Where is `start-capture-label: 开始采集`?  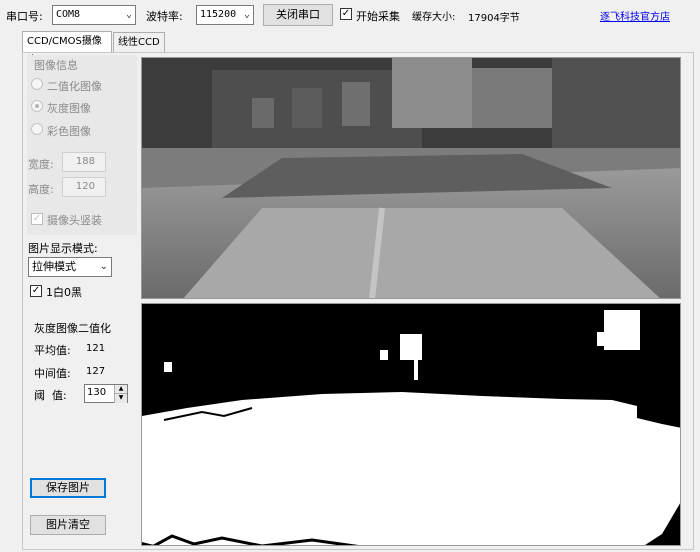 start-capture-label: 开始采集 is located at coordinates (378, 16).